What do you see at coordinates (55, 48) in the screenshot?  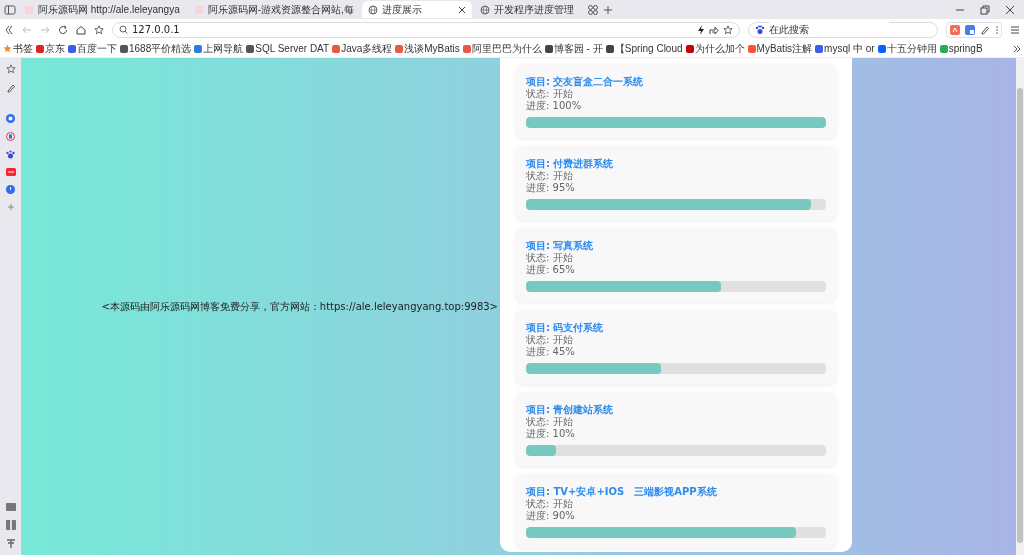 I see `bookmark-link: 京东` at bounding box center [55, 48].